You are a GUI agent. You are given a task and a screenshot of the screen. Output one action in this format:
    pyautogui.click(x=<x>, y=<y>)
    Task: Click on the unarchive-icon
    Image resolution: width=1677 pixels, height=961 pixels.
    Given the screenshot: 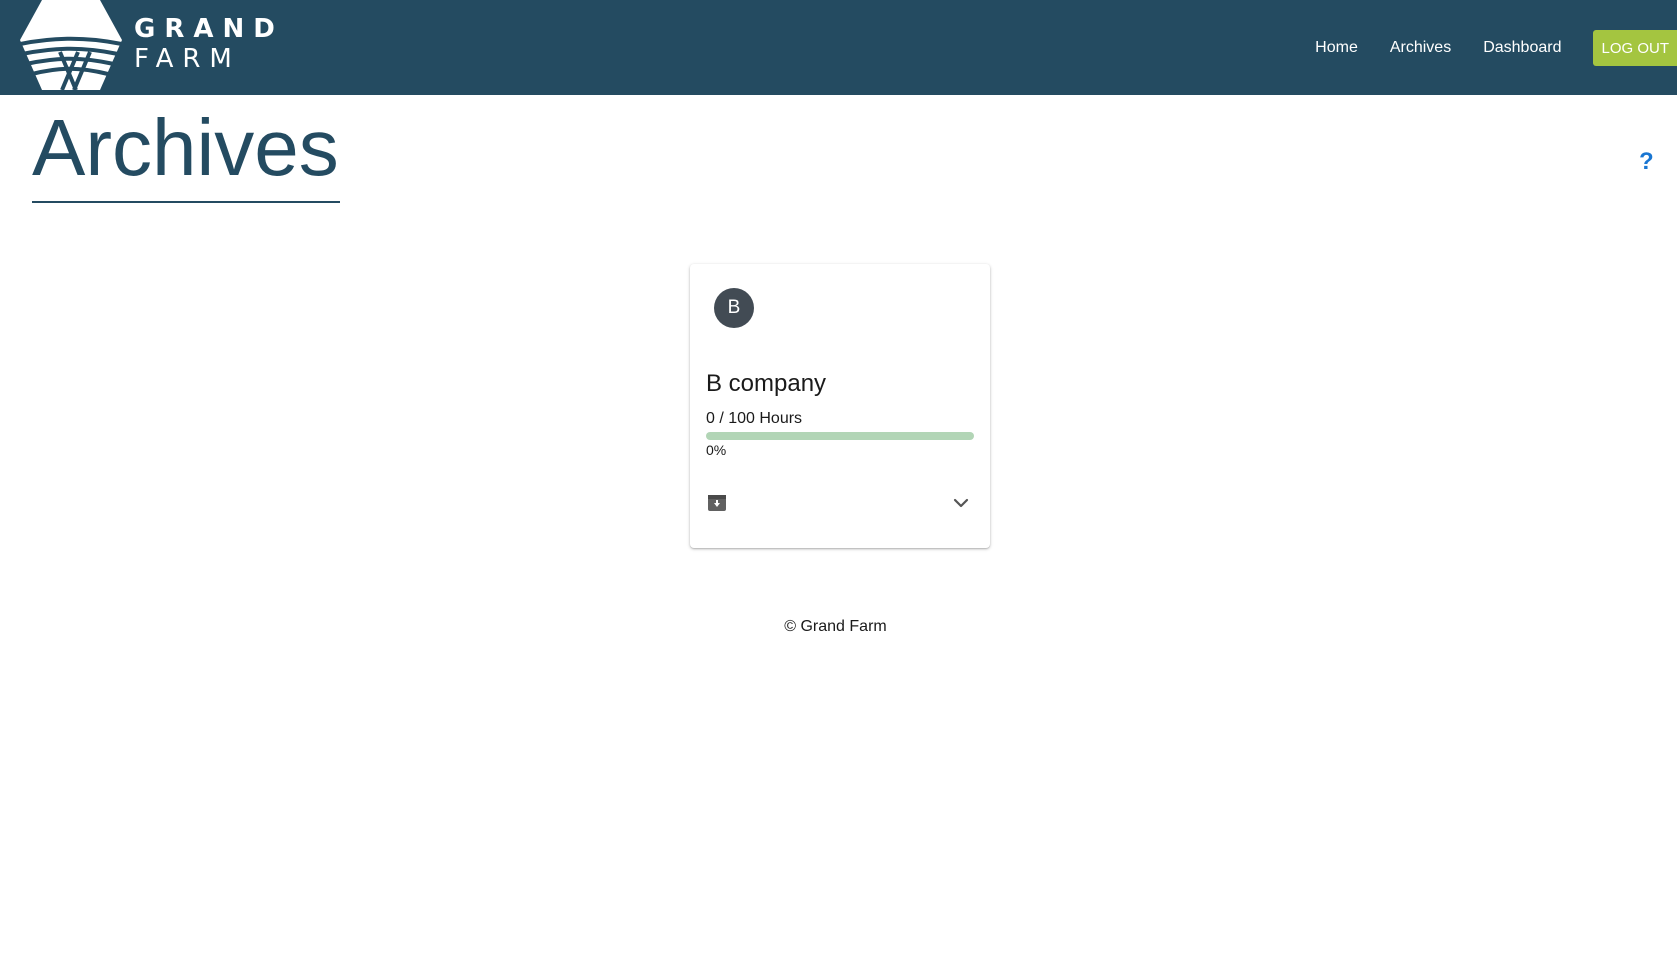 What is the action you would take?
    pyautogui.click(x=717, y=503)
    